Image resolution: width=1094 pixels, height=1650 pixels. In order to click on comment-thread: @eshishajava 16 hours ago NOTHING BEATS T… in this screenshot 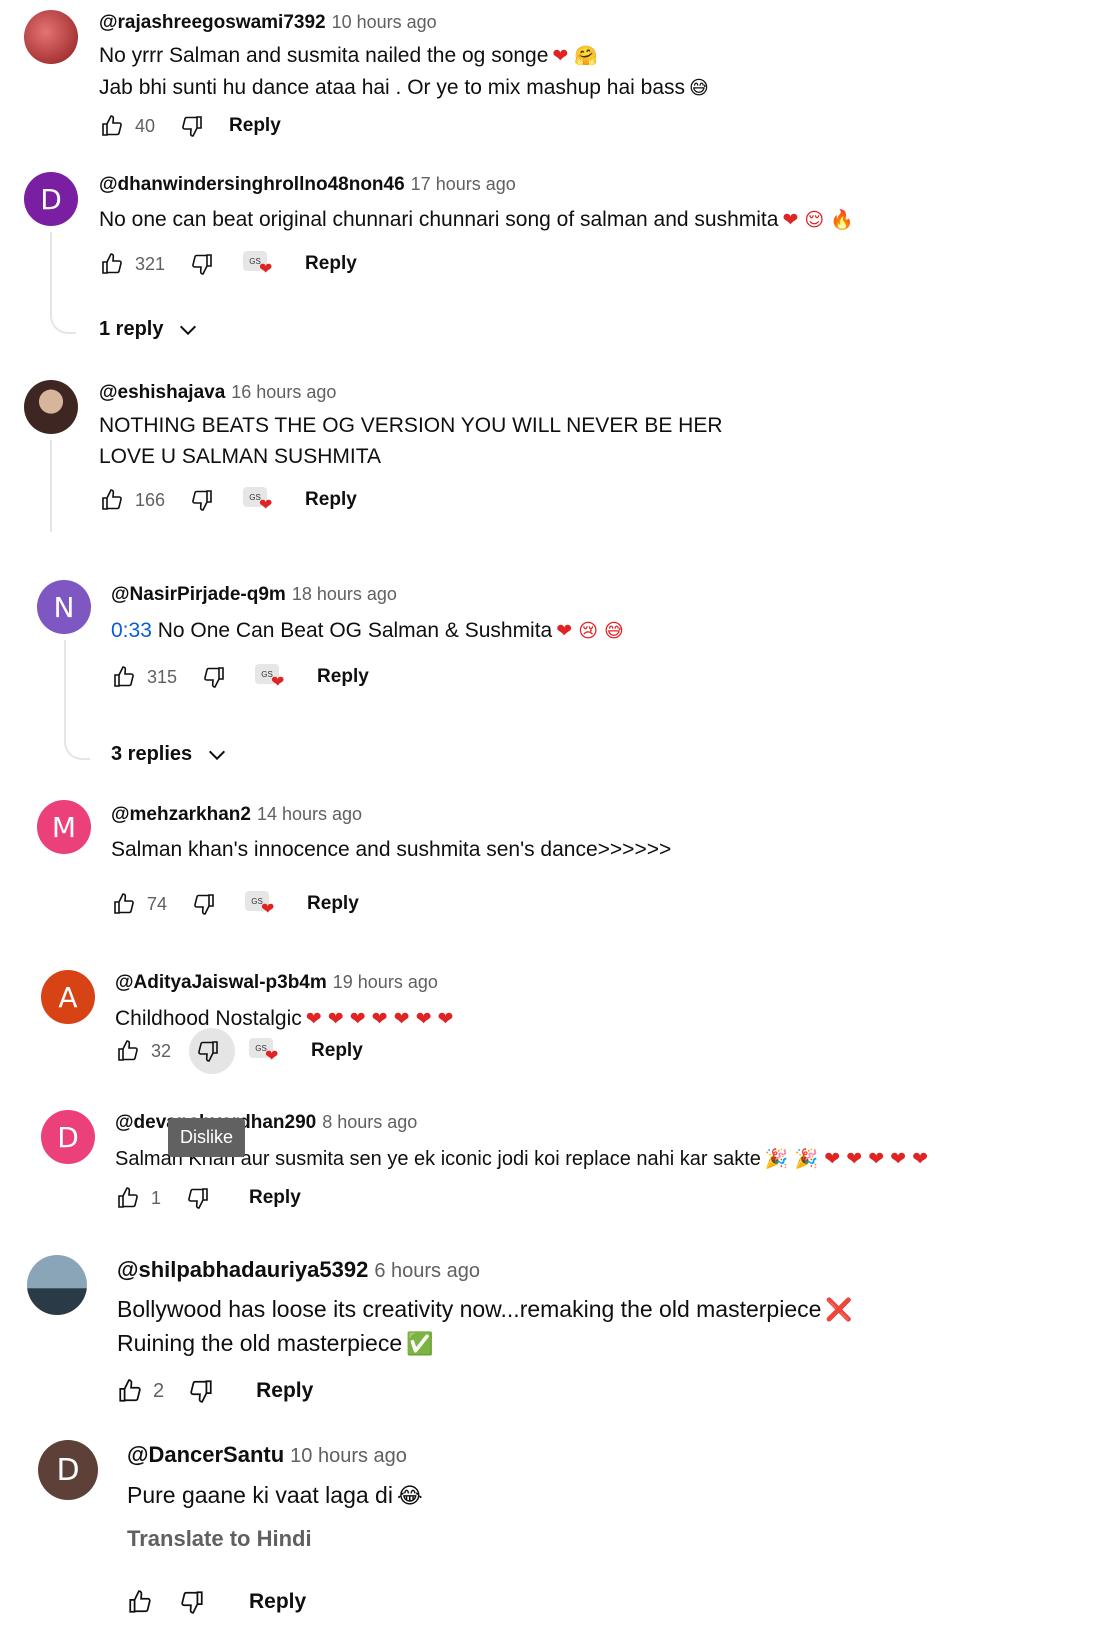, I will do `click(547, 465)`.